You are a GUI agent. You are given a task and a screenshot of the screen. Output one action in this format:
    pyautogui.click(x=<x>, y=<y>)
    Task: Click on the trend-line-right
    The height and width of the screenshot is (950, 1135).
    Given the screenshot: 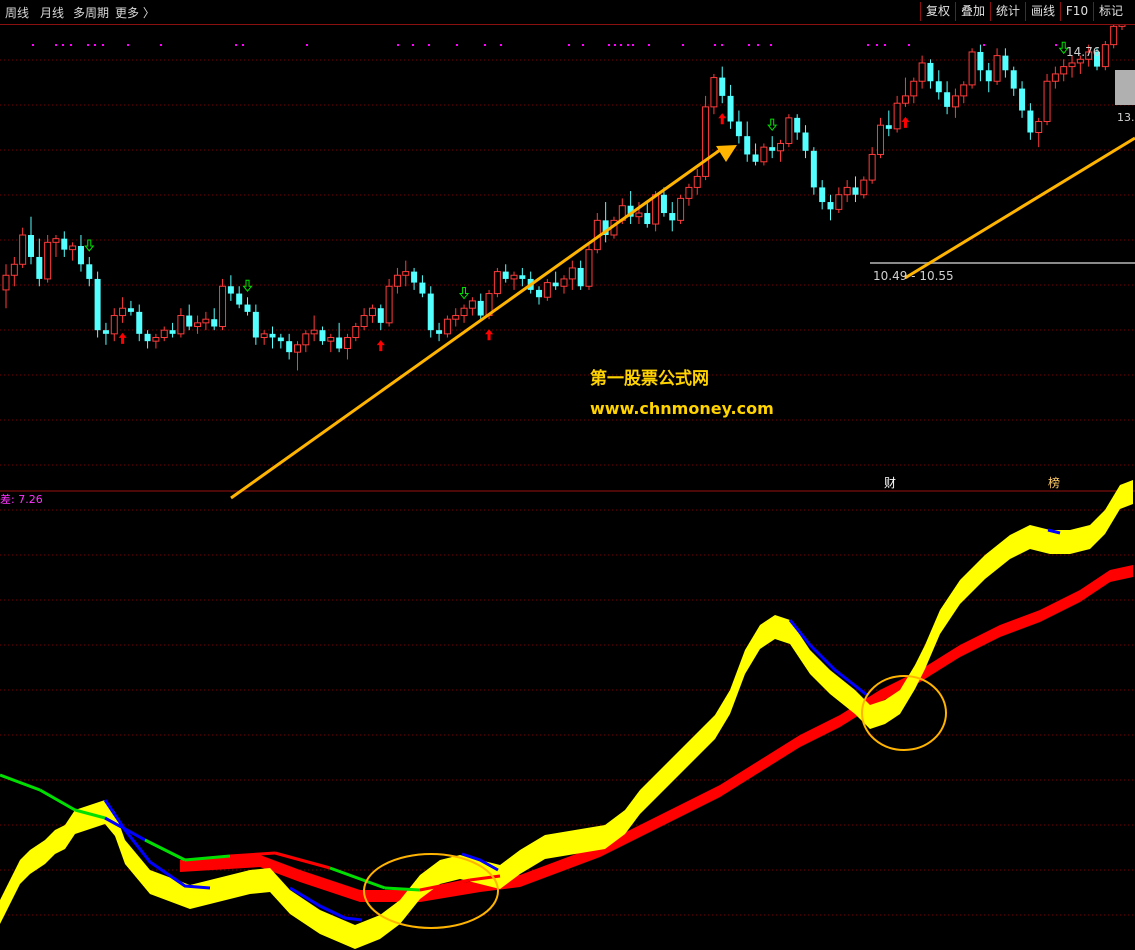 What is the action you would take?
    pyautogui.click(x=1019, y=208)
    